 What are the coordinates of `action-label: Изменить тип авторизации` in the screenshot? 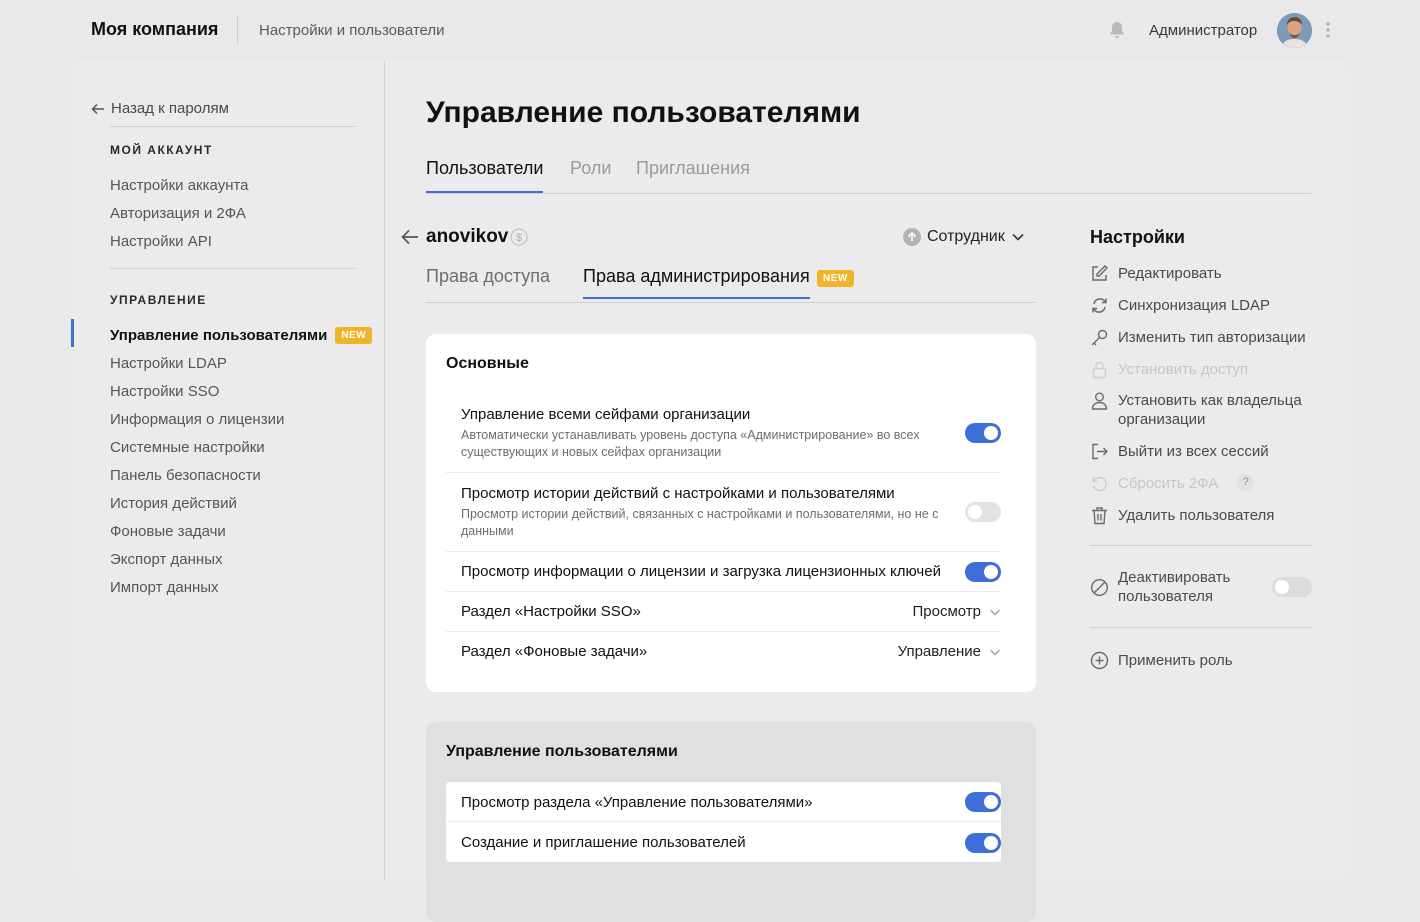 It's located at (1212, 337).